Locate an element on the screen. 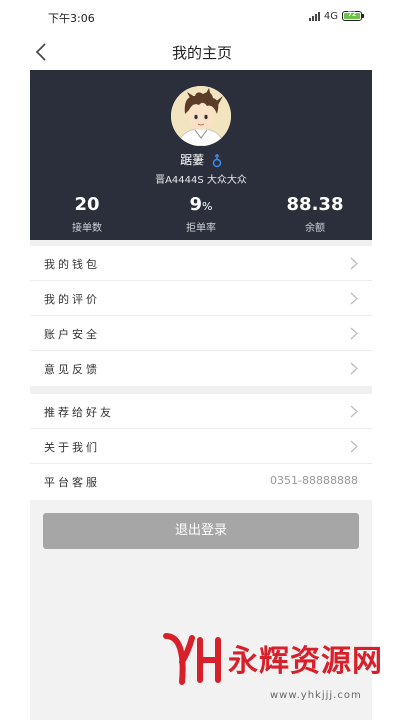 The width and height of the screenshot is (404, 720). stats-row: 20 接单数 9% 拒单率 88.38 余额 is located at coordinates (201, 214).